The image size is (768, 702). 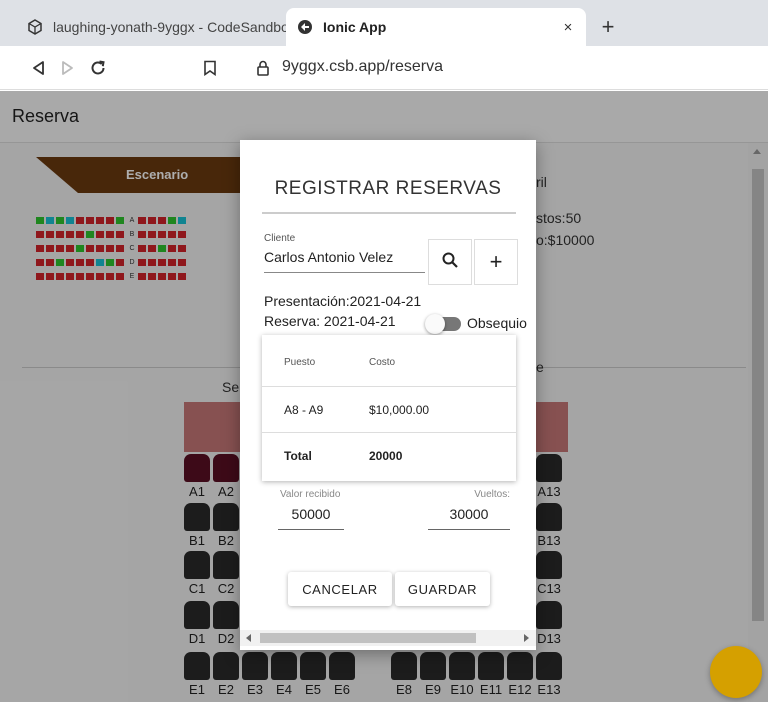 What do you see at coordinates (310, 494) in the screenshot?
I see `received-label: Valor recibido` at bounding box center [310, 494].